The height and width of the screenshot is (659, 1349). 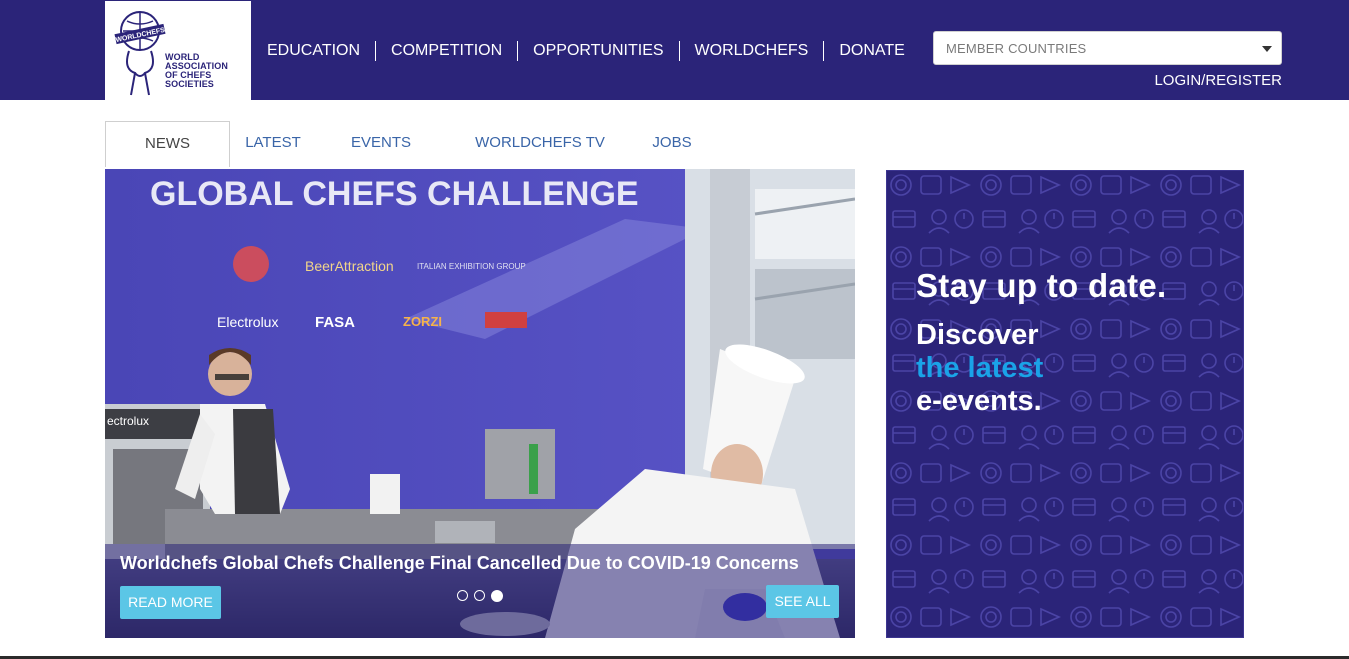 I want to click on news-tabs: NEWS LATEST EVENTS WORLDCHEFS TV JOBS, so click(x=480, y=144).